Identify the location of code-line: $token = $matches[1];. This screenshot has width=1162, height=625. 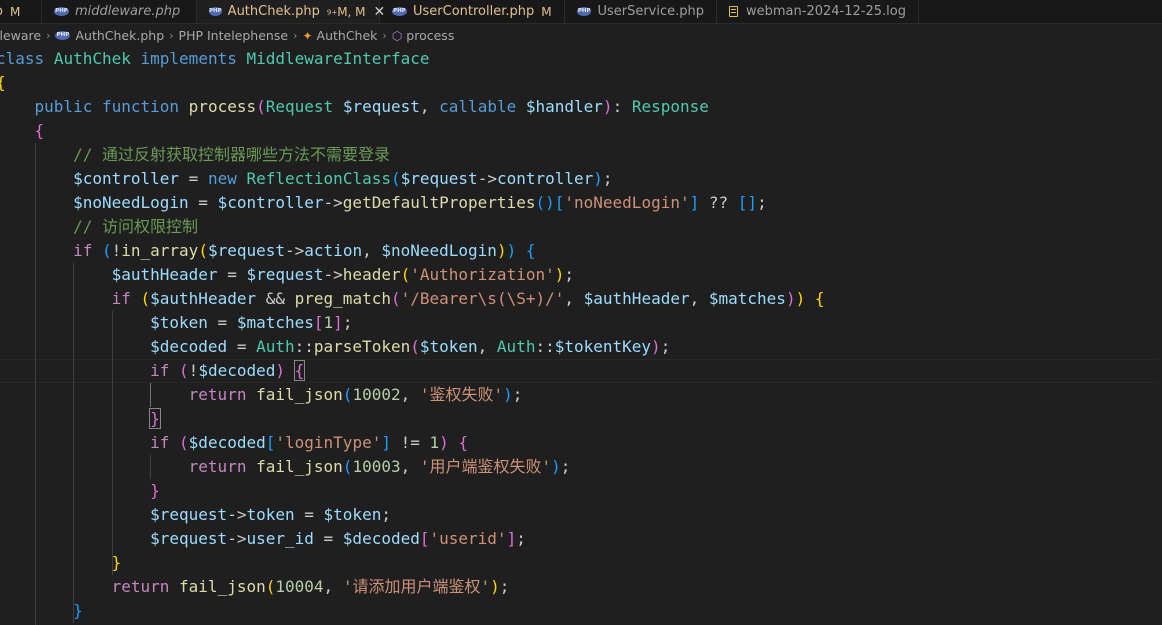
(579, 323).